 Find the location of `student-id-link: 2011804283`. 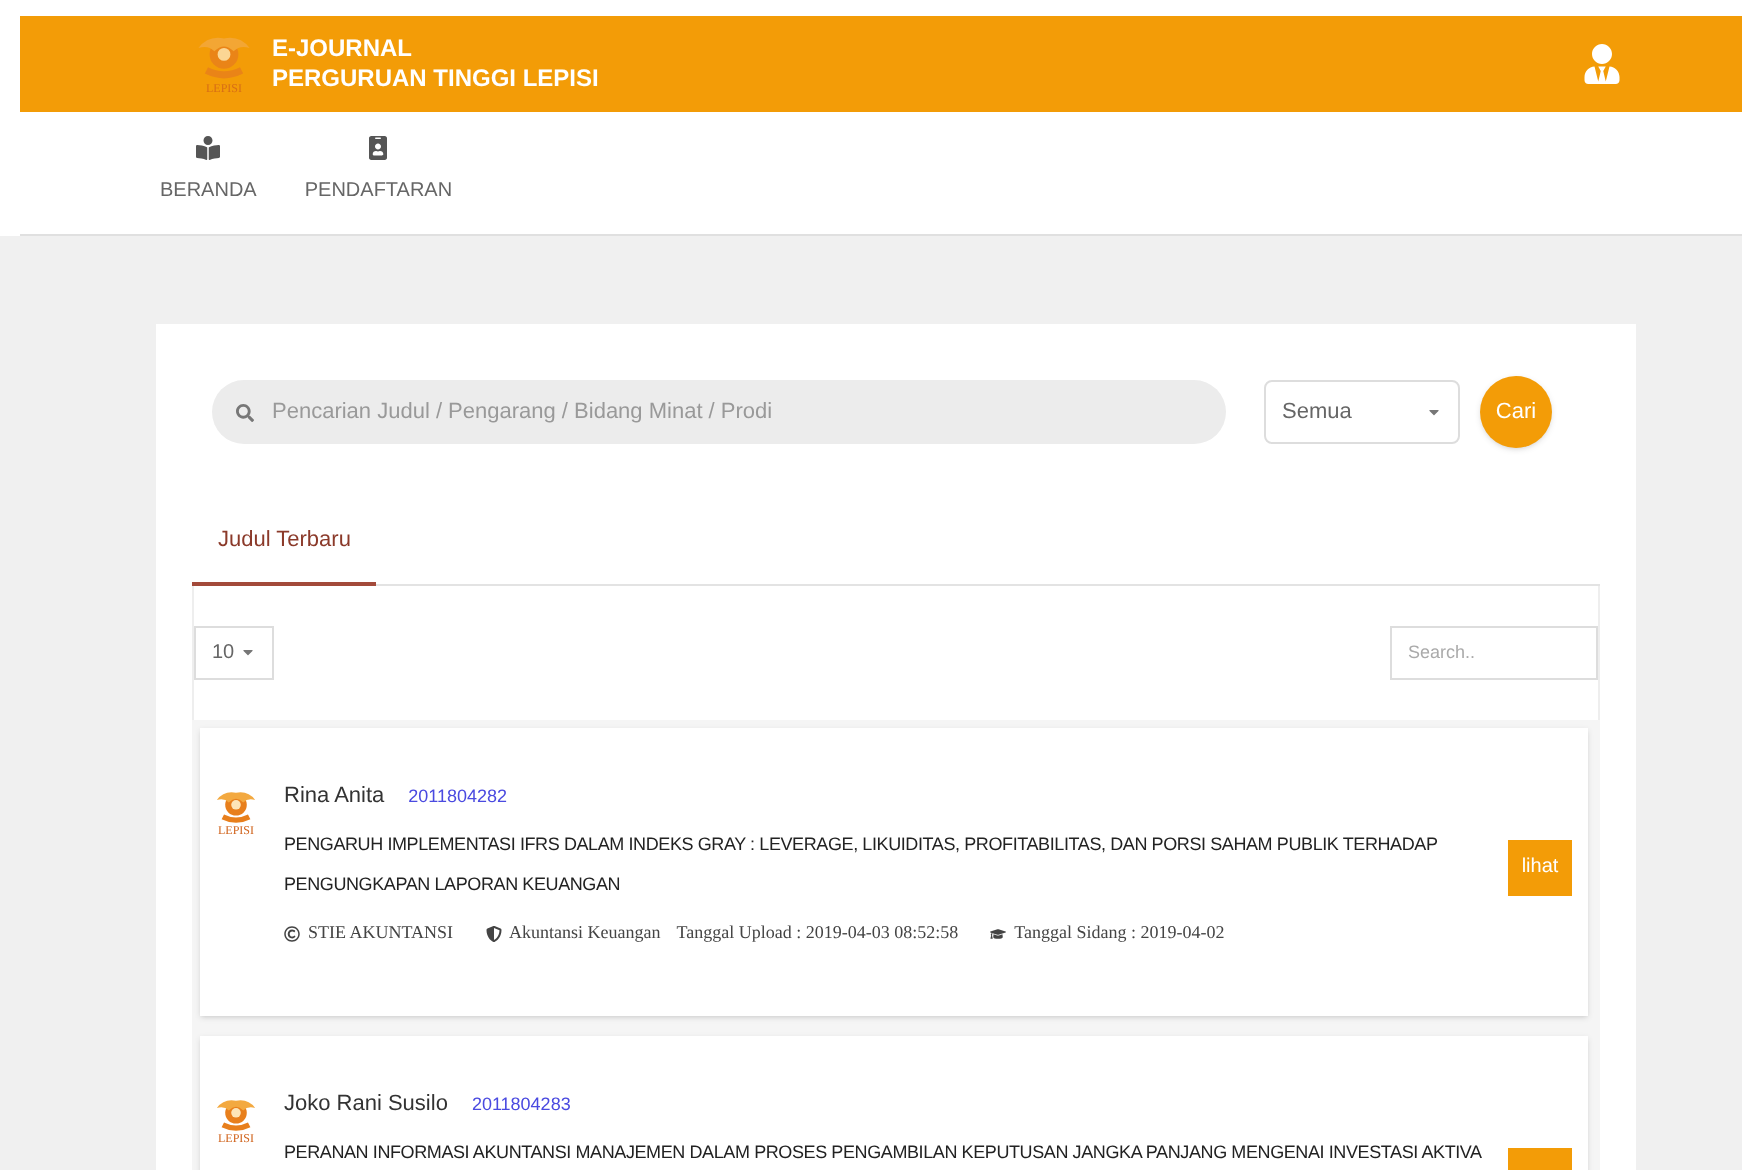

student-id-link: 2011804283 is located at coordinates (521, 1104).